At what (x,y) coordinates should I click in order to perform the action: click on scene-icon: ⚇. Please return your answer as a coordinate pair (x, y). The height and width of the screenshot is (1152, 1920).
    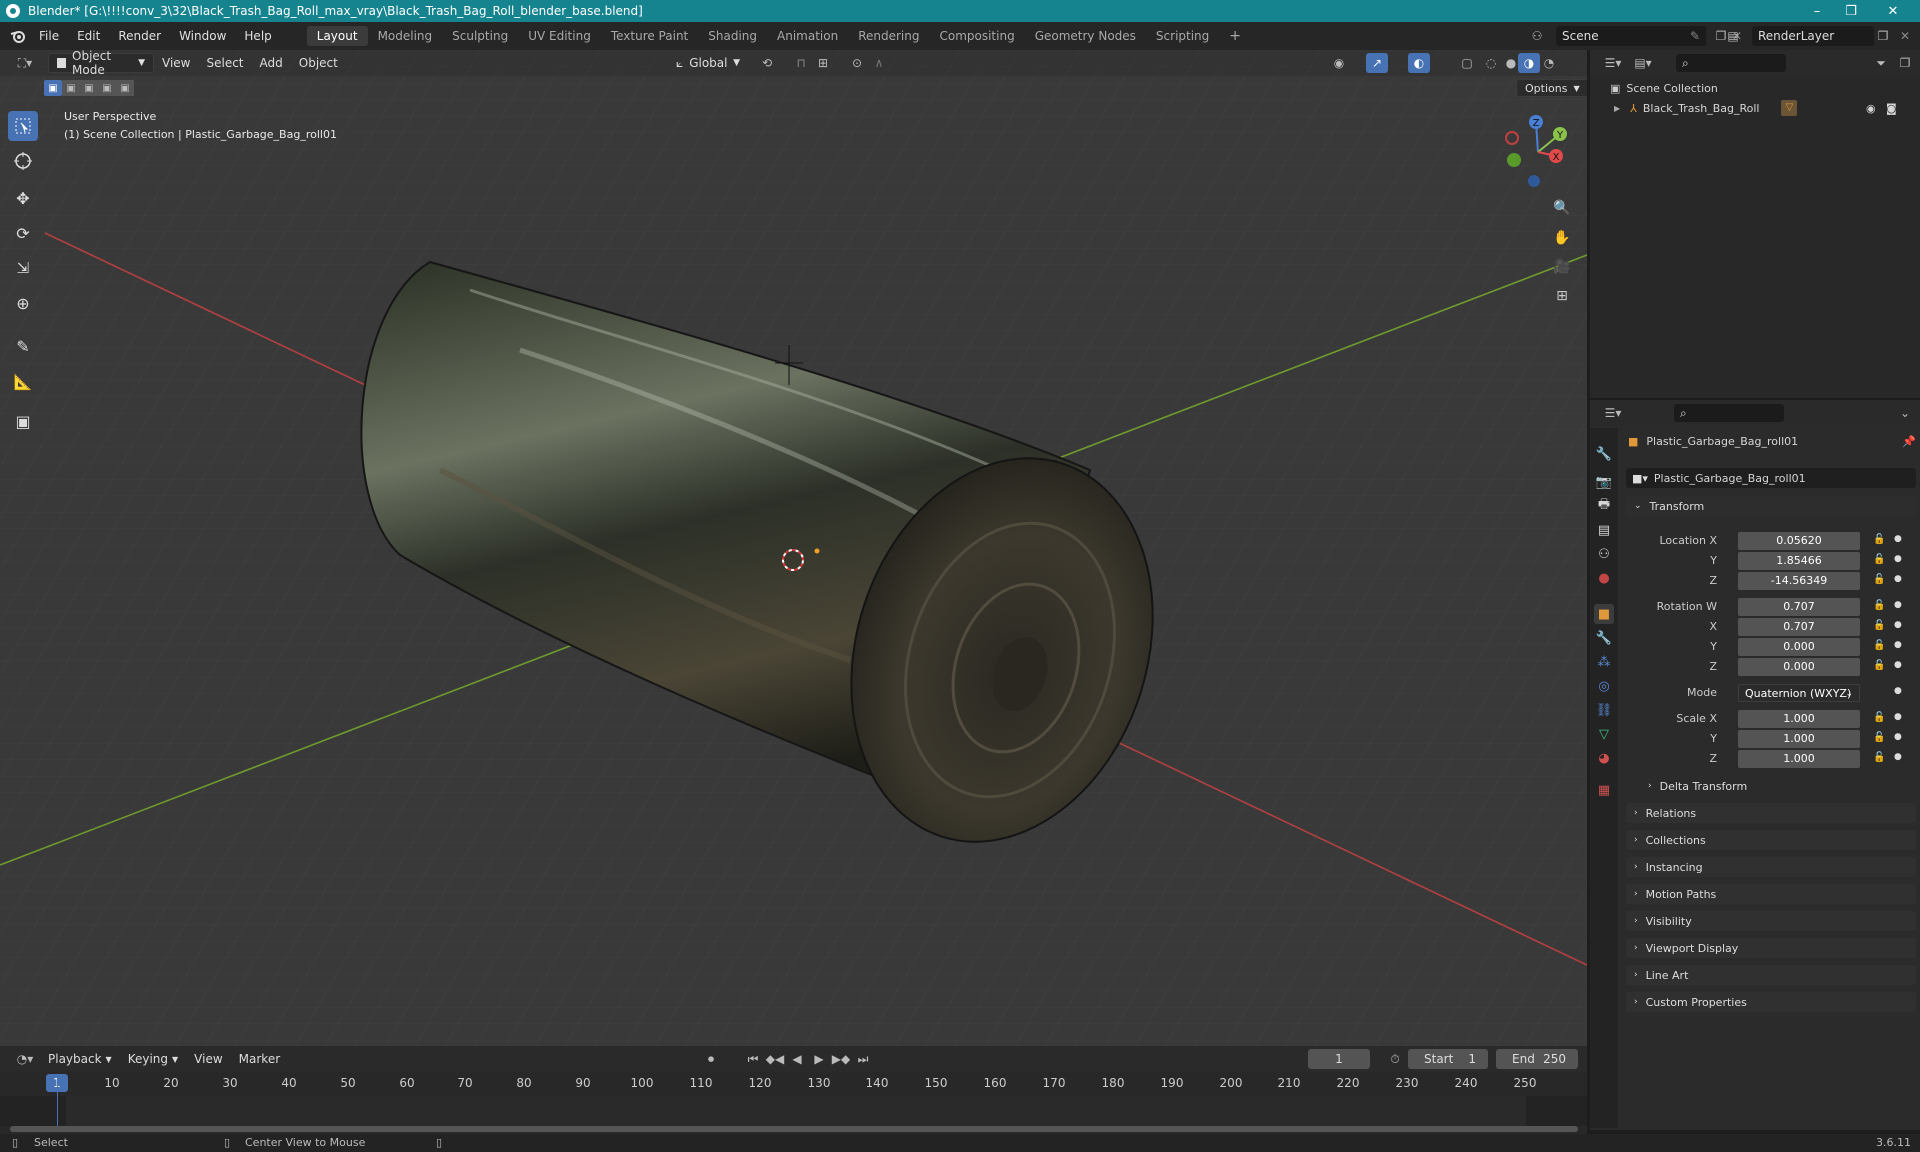
    Looking at the image, I should click on (1537, 36).